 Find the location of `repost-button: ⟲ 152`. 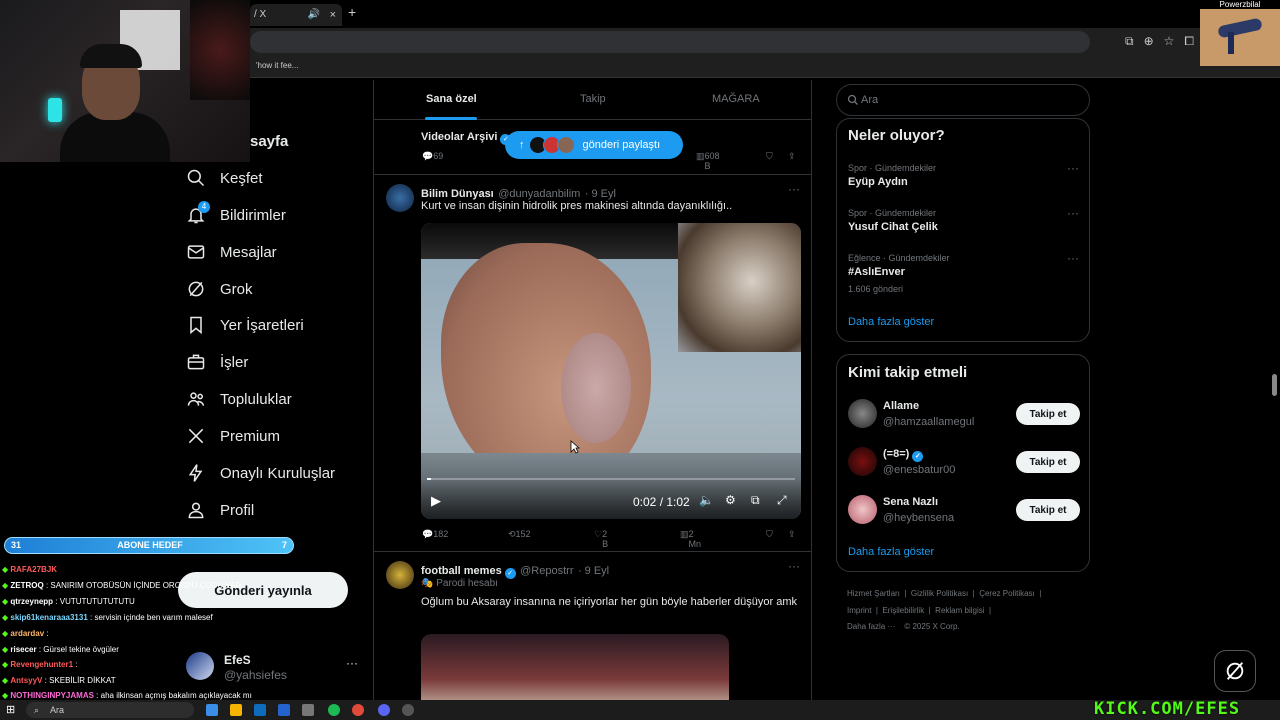

repost-button: ⟲ 152 is located at coordinates (519, 534).